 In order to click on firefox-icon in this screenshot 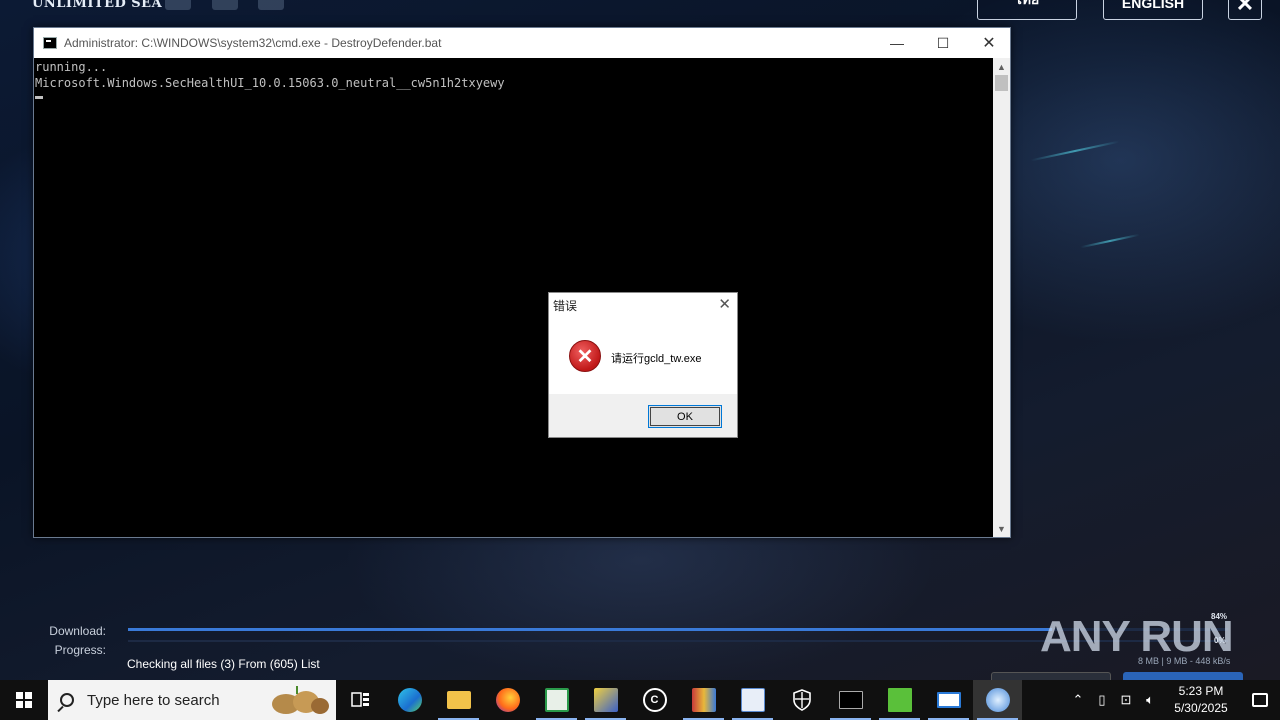, I will do `click(507, 700)`.